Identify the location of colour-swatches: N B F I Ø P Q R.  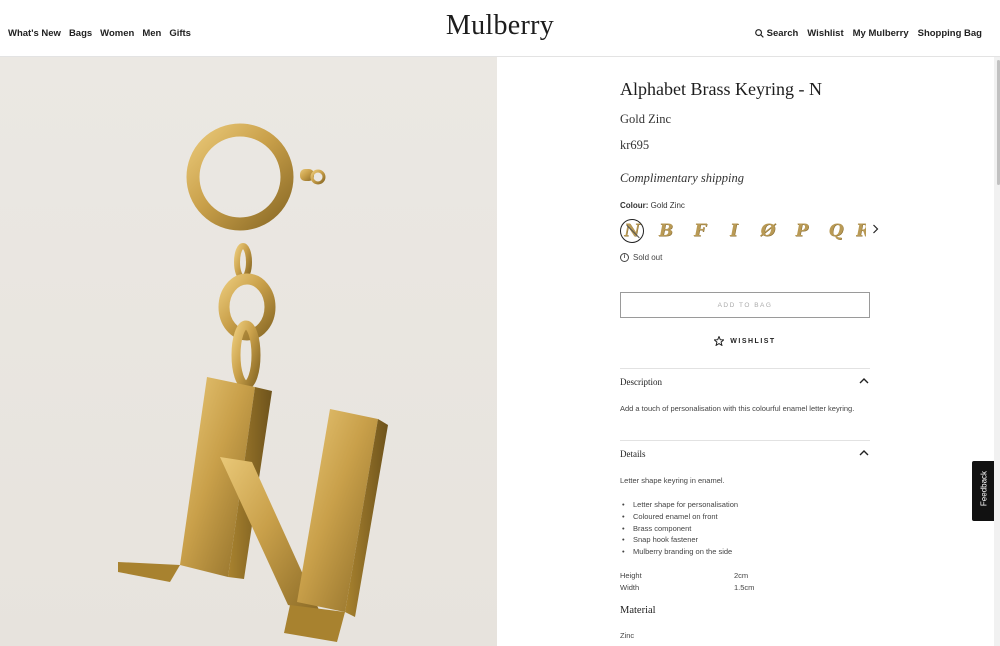
(755, 231).